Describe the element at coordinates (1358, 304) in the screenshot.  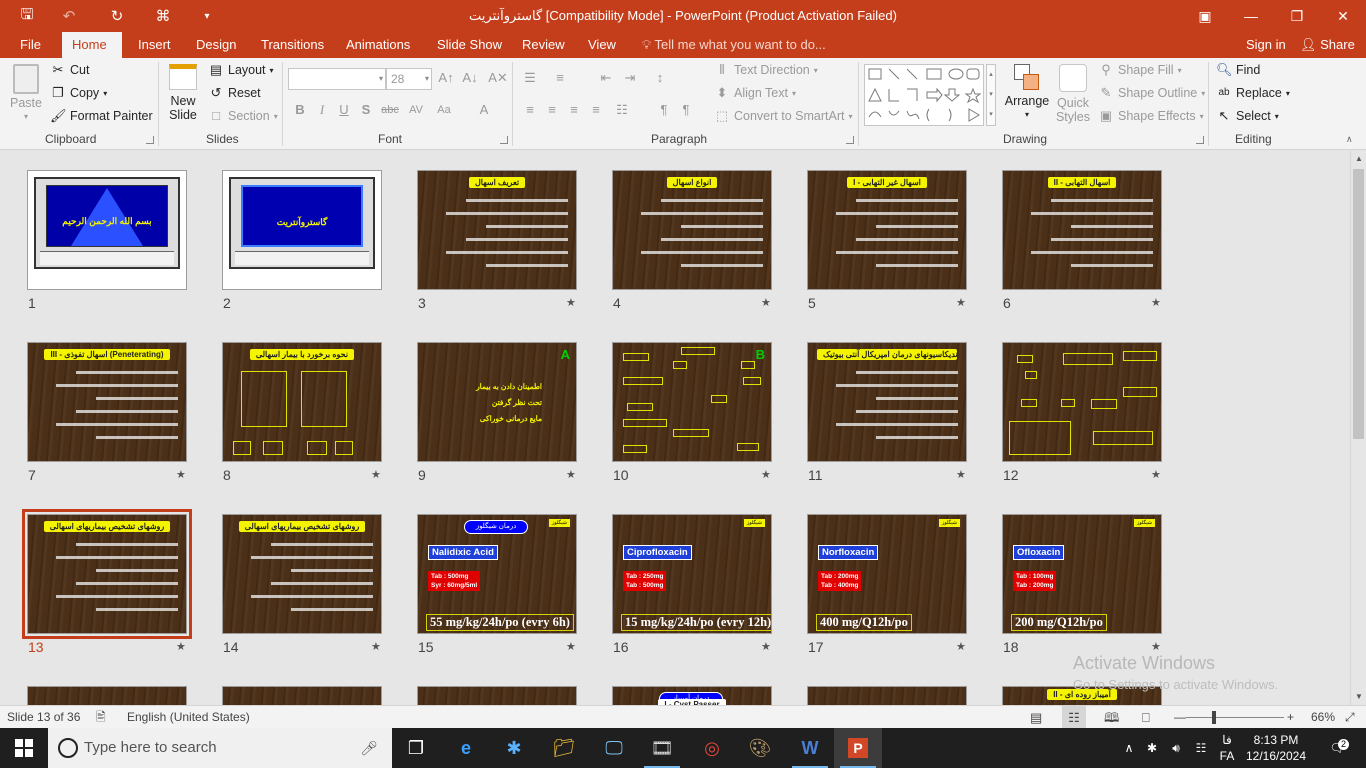
I see `scrollbar-thumb` at that location.